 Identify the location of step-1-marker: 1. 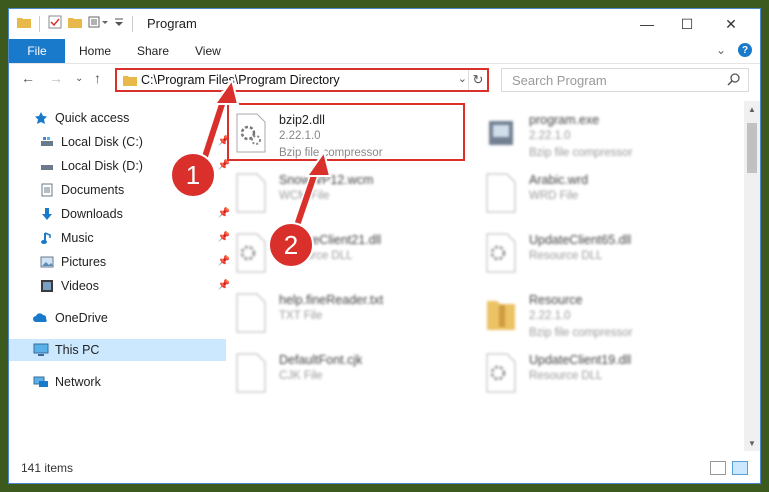
(193, 175).